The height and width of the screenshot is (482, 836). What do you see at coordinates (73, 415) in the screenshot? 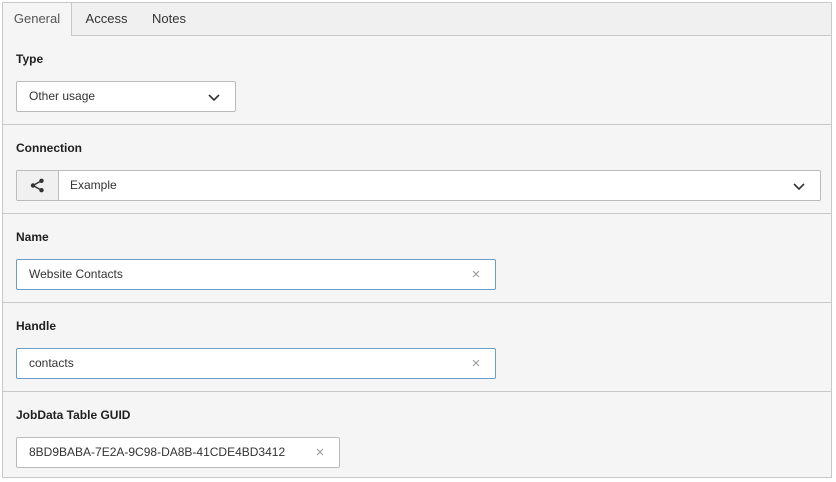
I see `guid-label: JobData Table GUID` at bounding box center [73, 415].